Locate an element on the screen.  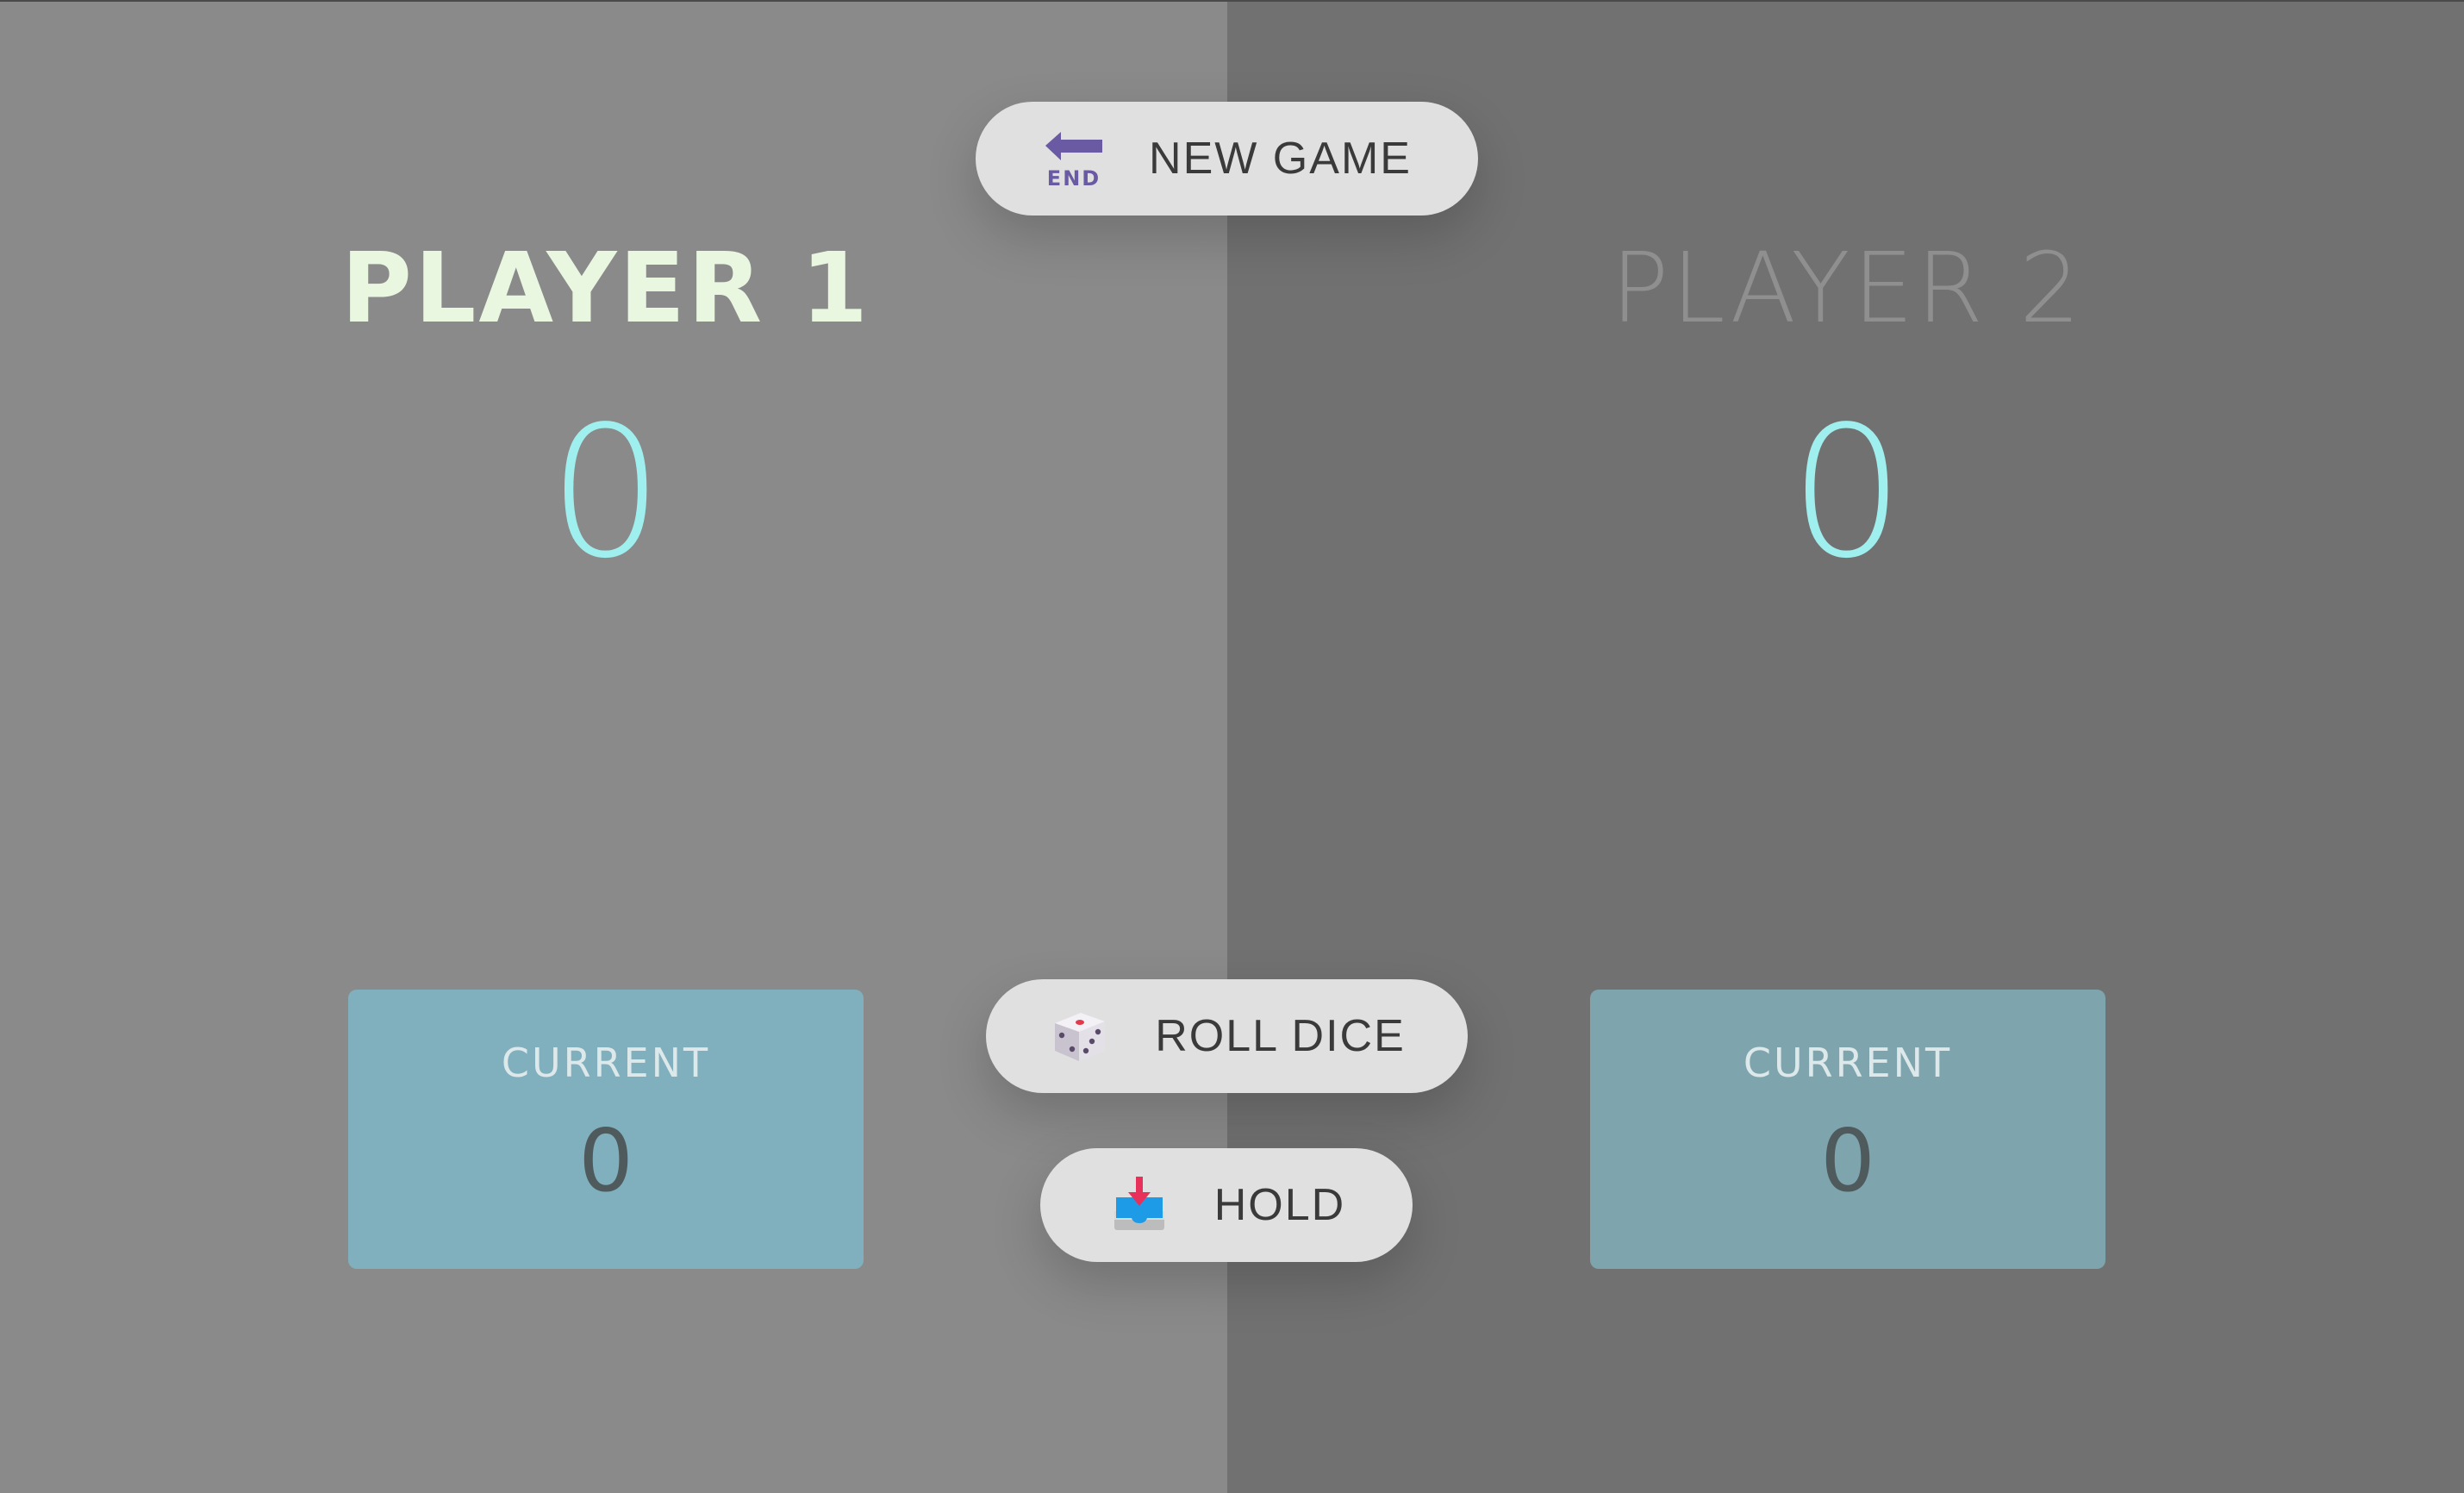
roll-dice-label: ROLL DICE is located at coordinates (1280, 1036).